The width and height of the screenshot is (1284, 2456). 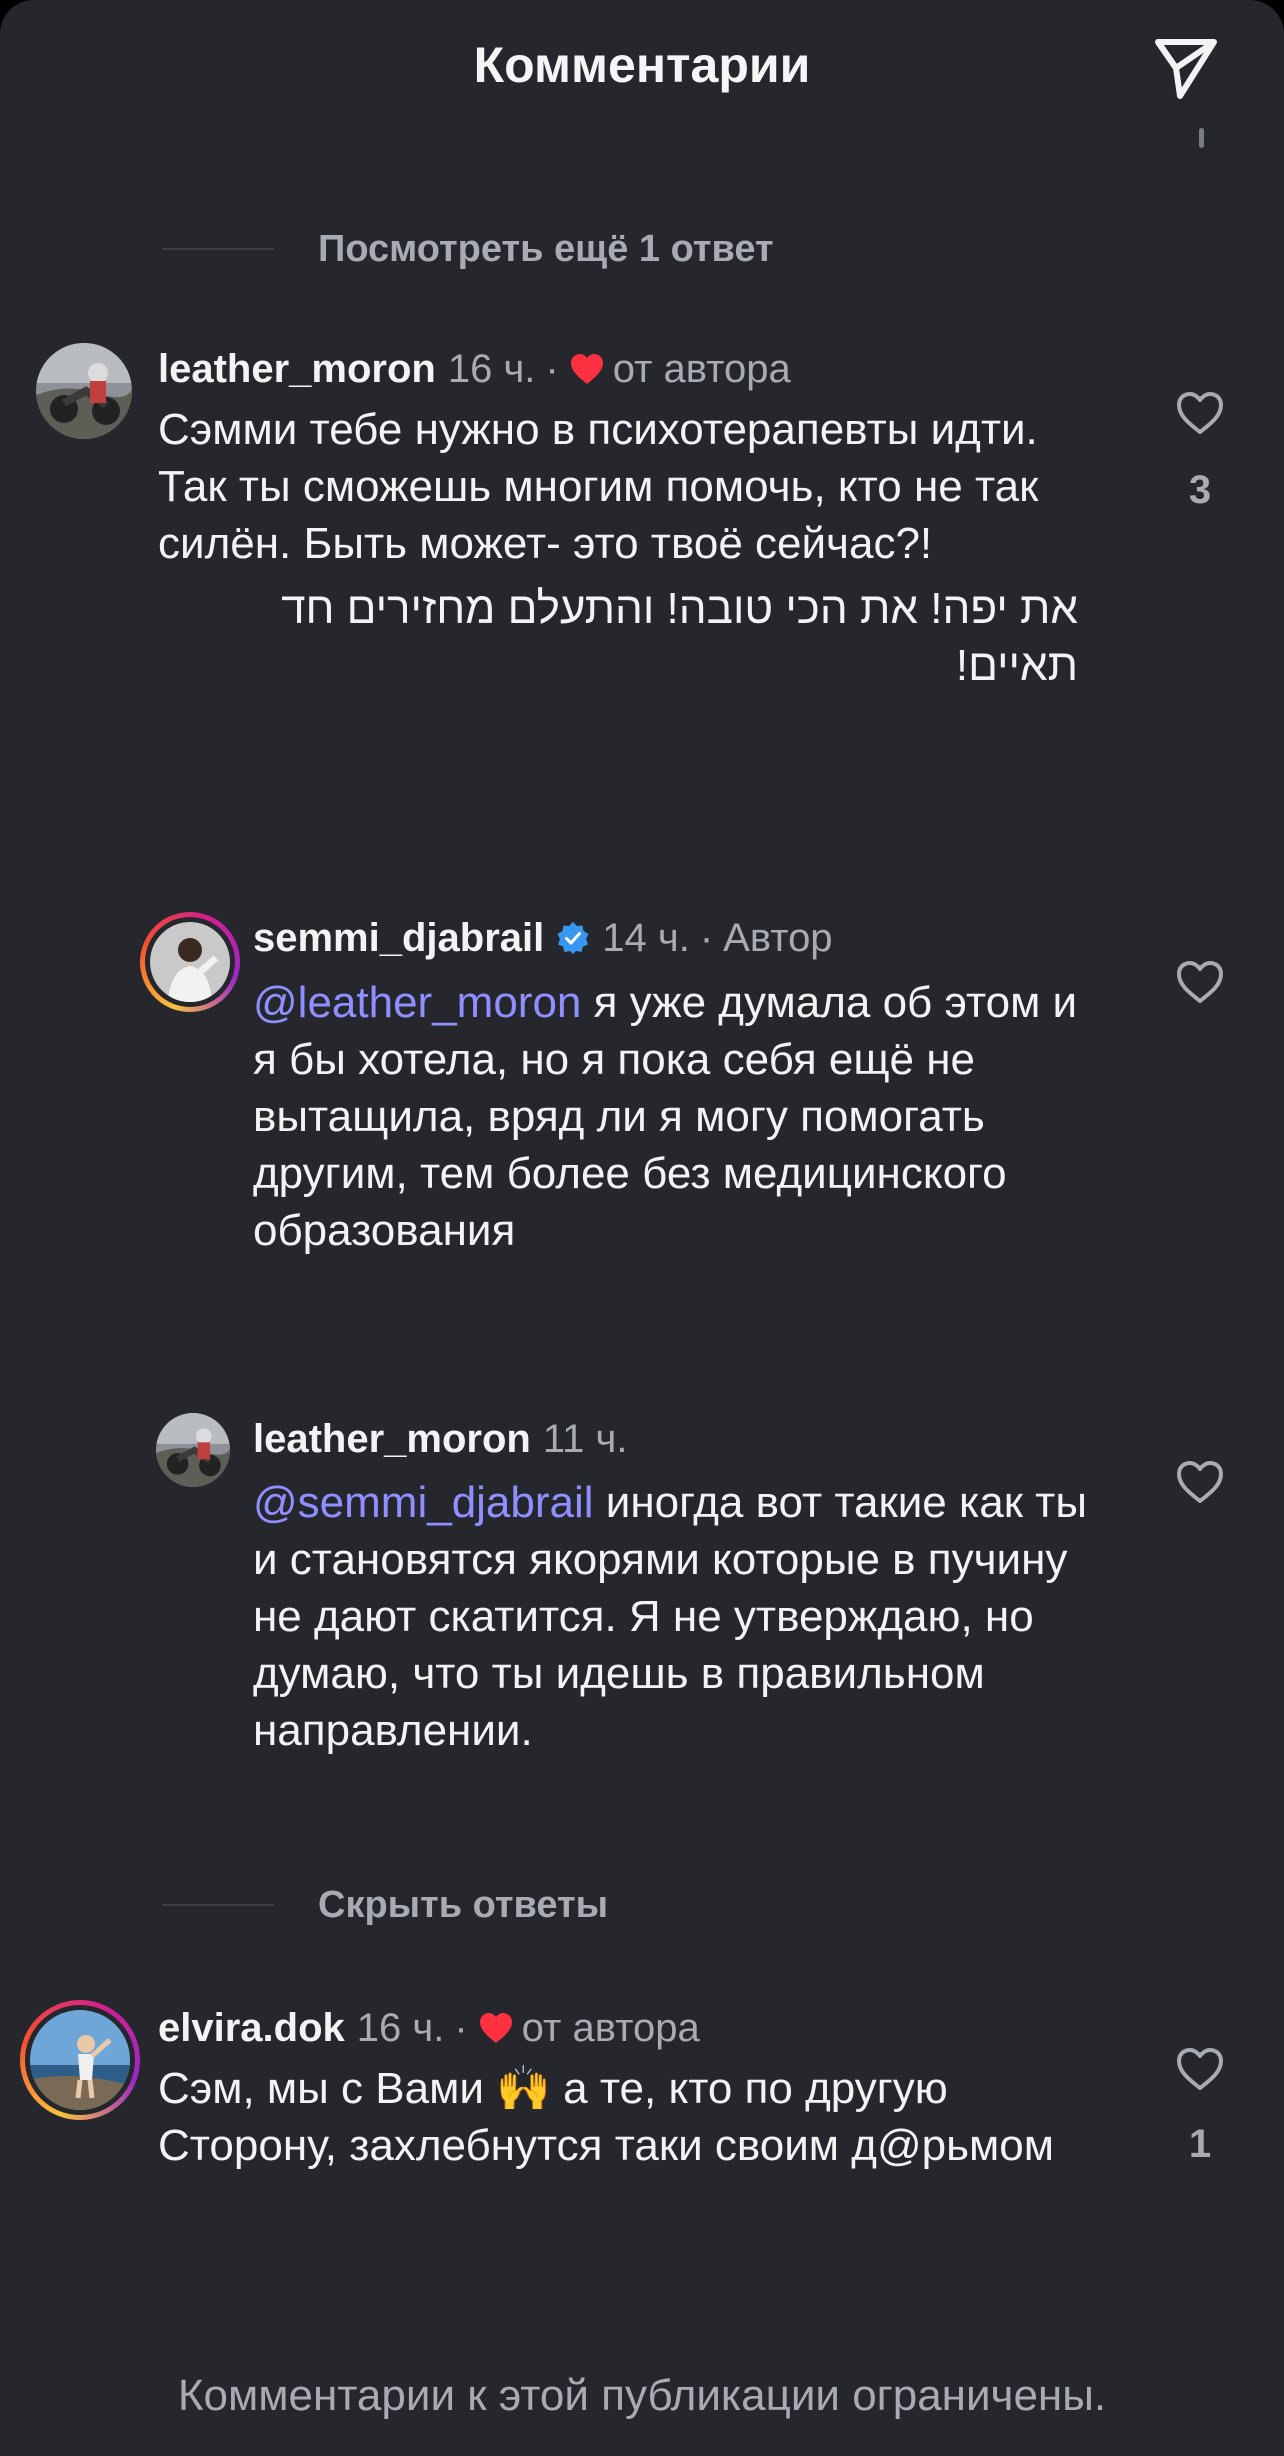 What do you see at coordinates (546, 249) in the screenshot?
I see `view-more-replies-label: Посмотреть ещё 1 ответ` at bounding box center [546, 249].